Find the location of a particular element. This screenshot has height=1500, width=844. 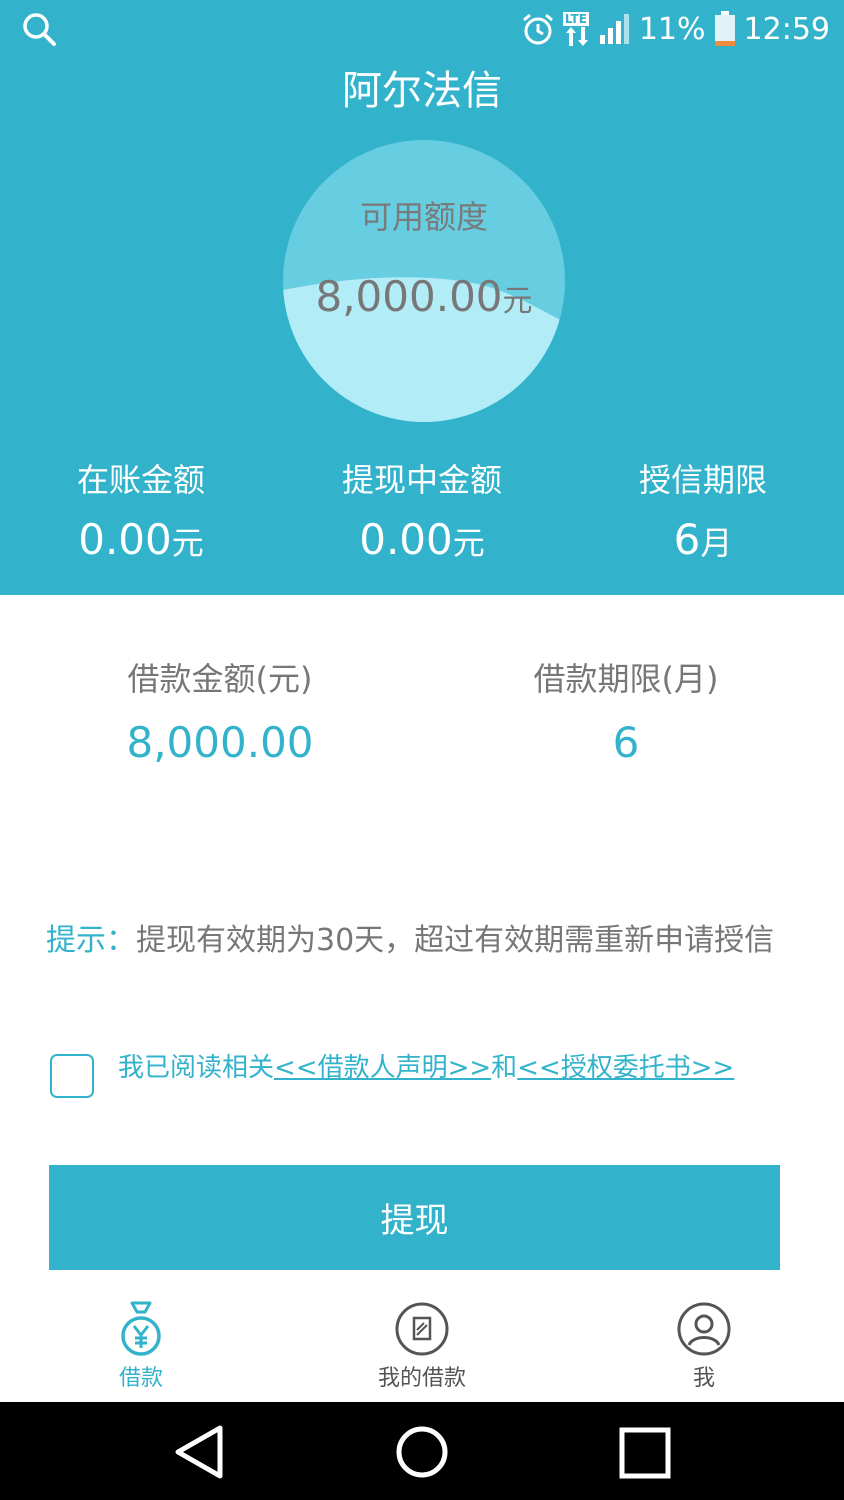

loan-term-label: 借款期限(月) is located at coordinates (626, 679).